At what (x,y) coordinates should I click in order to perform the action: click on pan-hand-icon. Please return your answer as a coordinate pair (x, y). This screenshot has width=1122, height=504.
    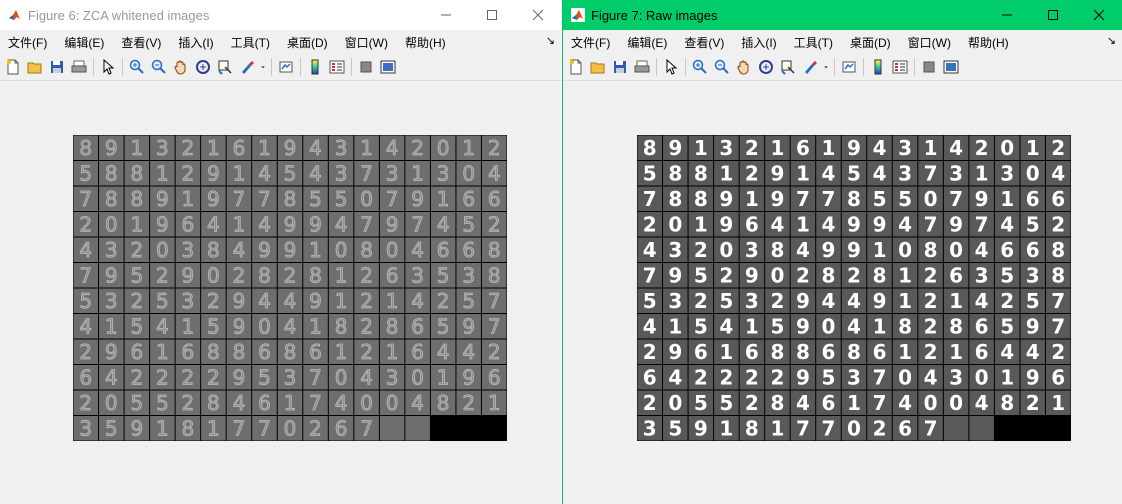
    Looking at the image, I should click on (180, 67).